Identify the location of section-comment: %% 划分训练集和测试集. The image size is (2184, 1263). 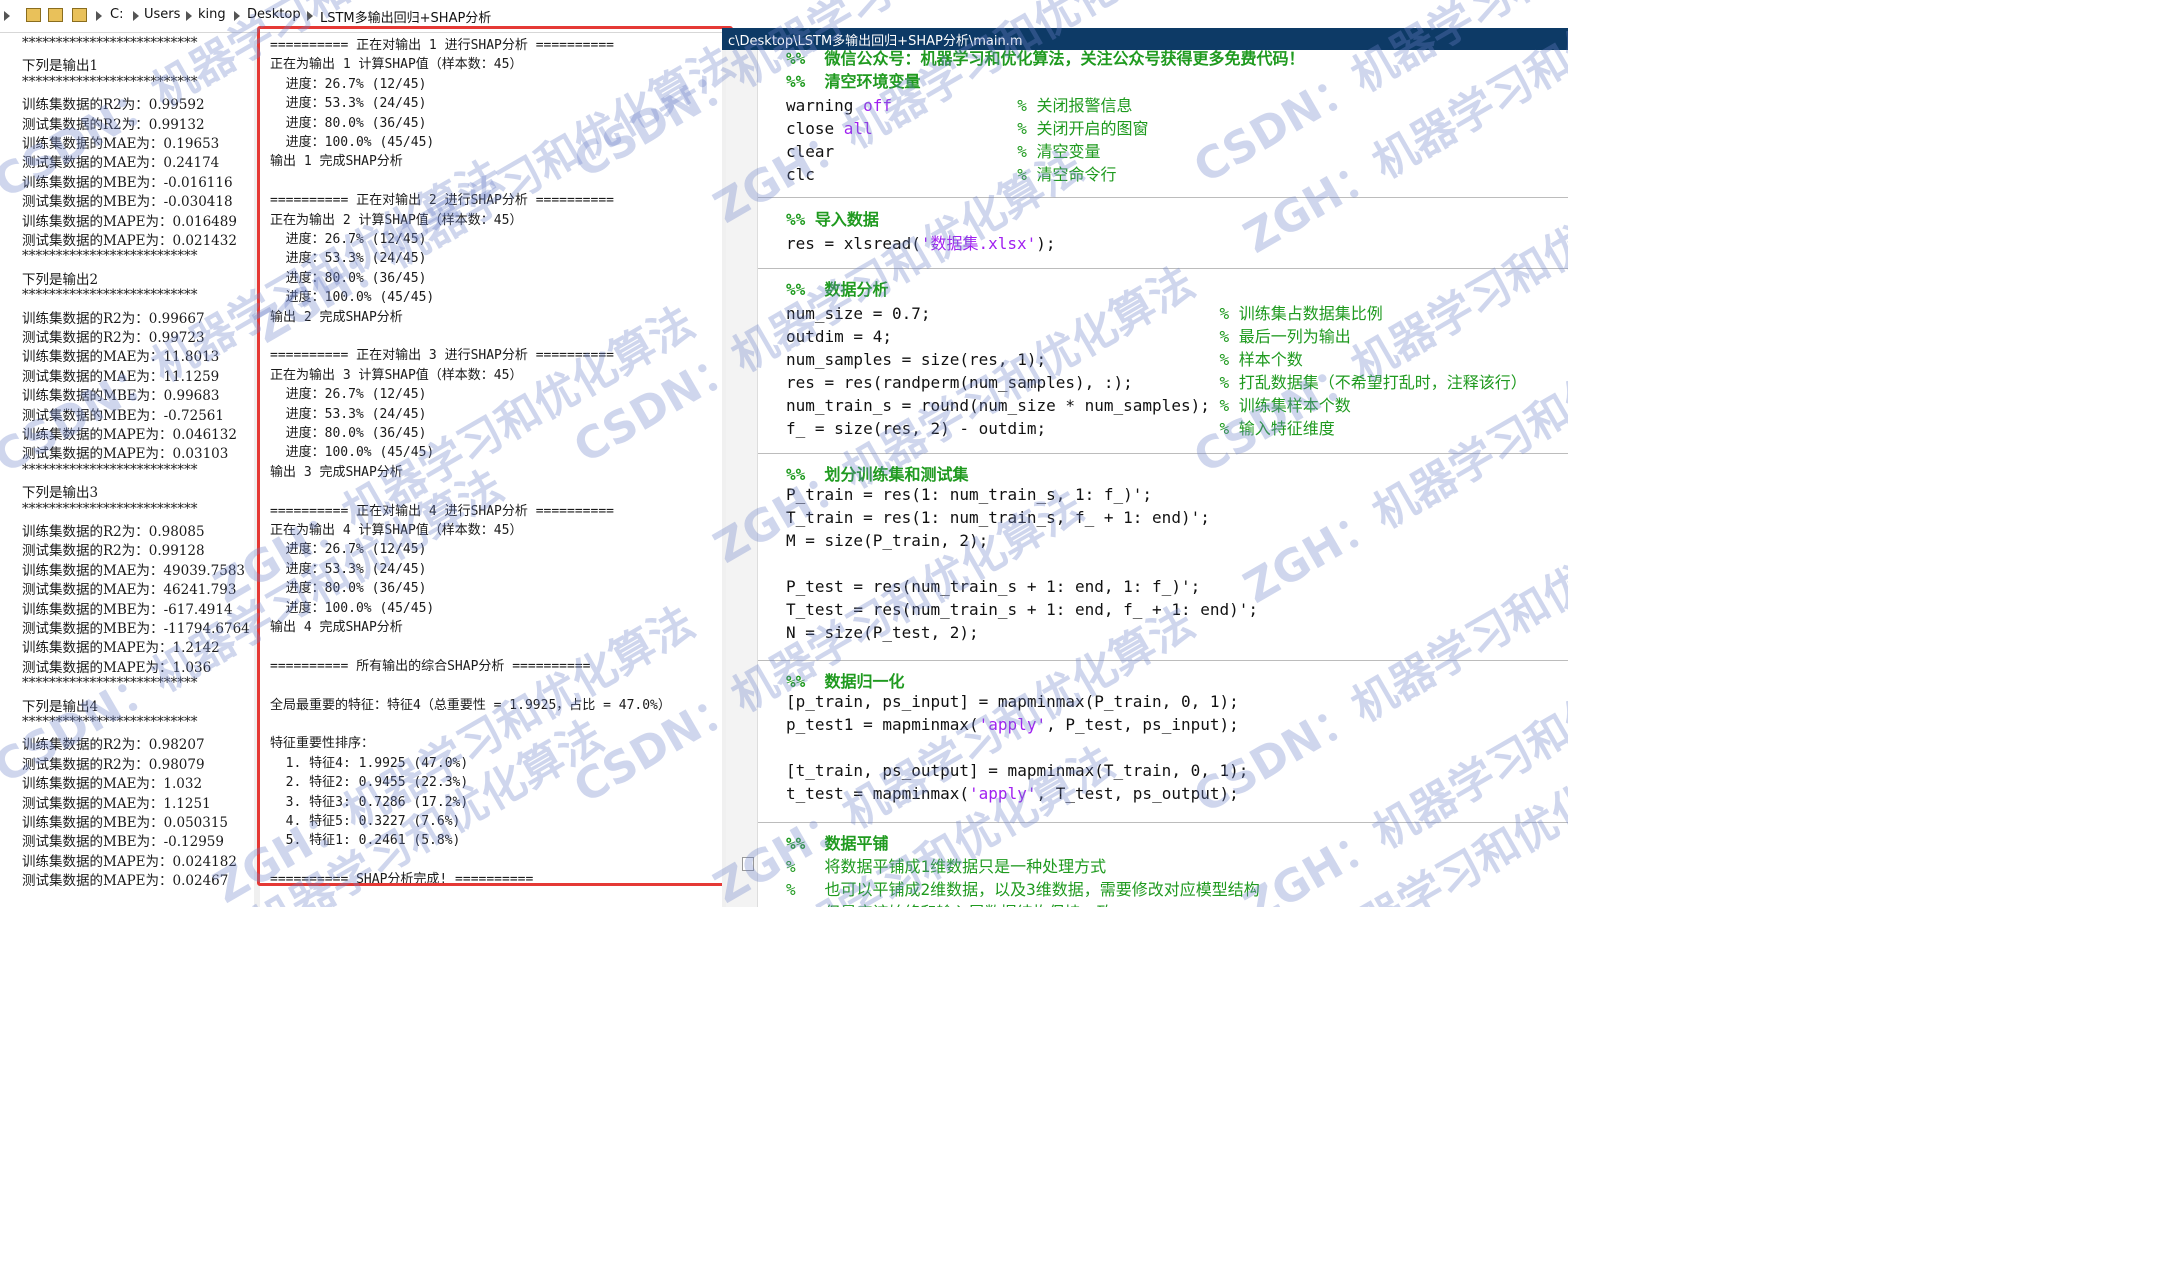
(877, 474).